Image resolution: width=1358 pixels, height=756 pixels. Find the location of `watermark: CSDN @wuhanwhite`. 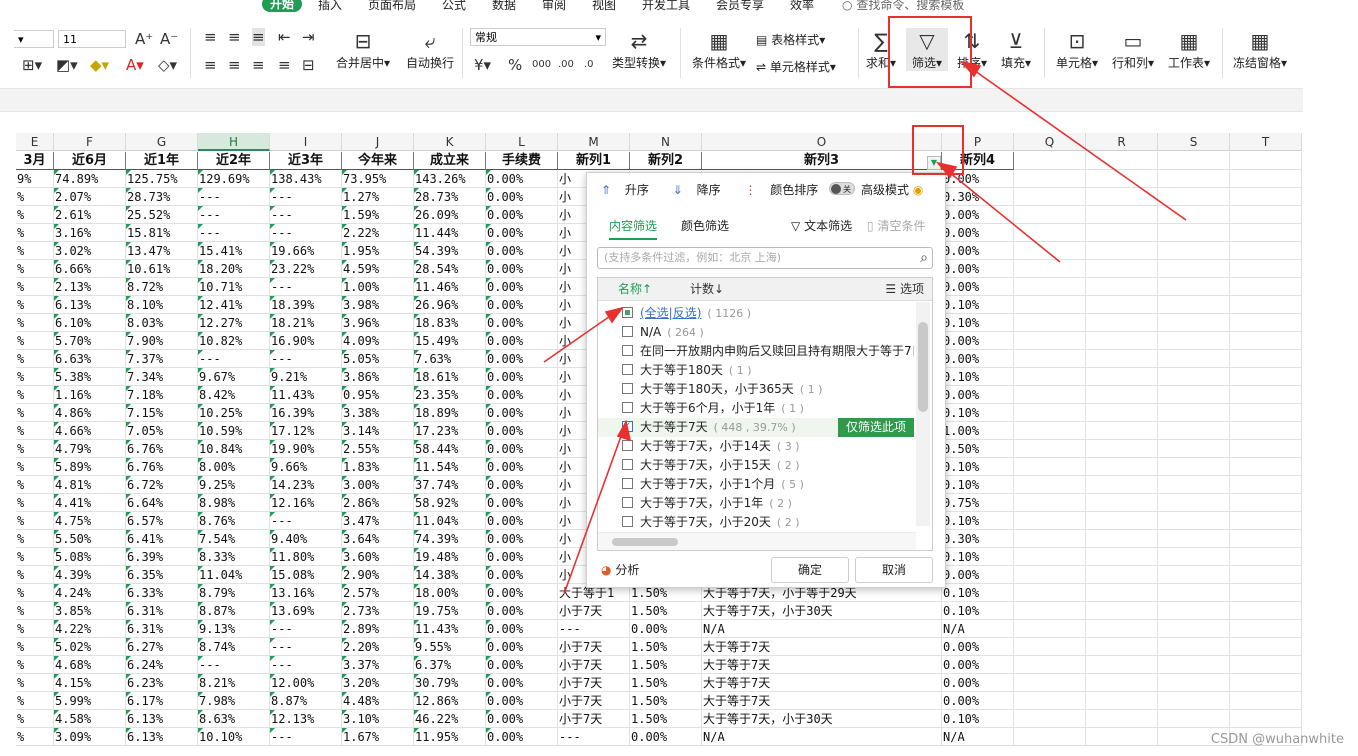

watermark: CSDN @wuhanwhite is located at coordinates (1277, 739).